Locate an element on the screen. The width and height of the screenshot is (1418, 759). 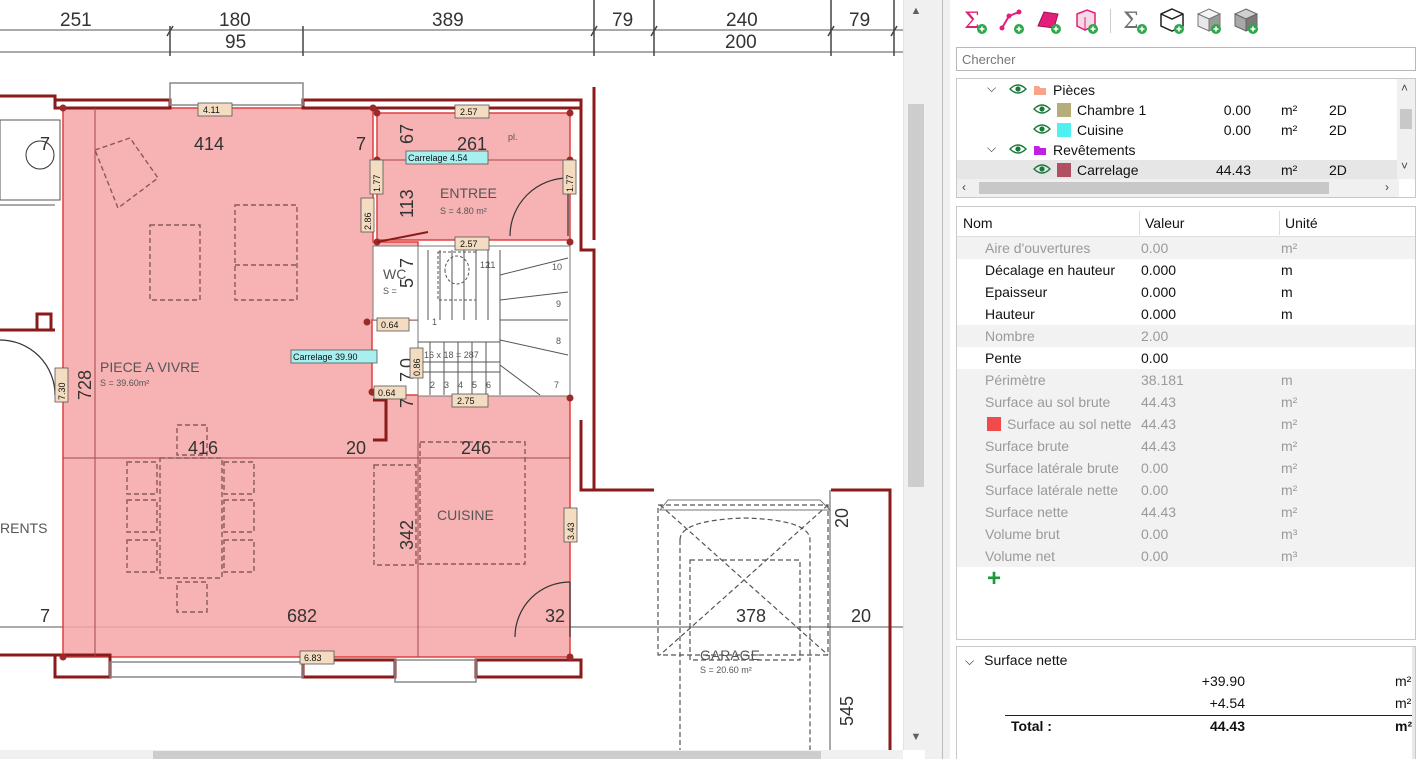
surface-label-carrelage-entree: Carrelage 4.54 is located at coordinates (438, 158).